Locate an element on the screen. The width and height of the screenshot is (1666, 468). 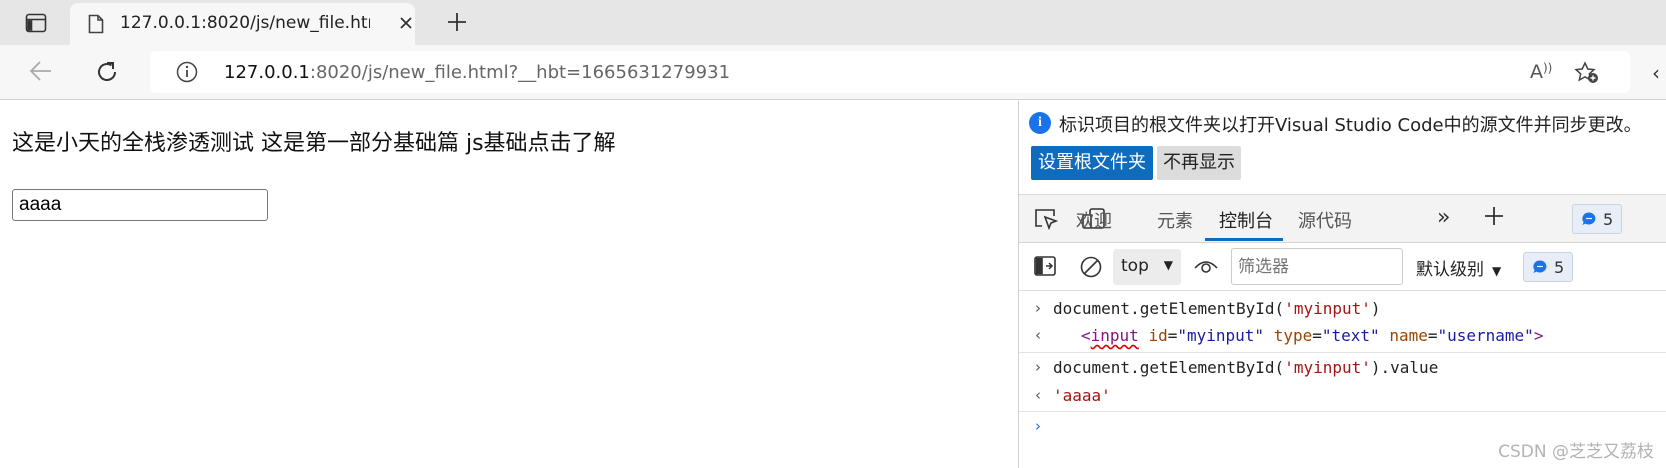
dont-show-again-button: 不再显示 is located at coordinates (1199, 163).